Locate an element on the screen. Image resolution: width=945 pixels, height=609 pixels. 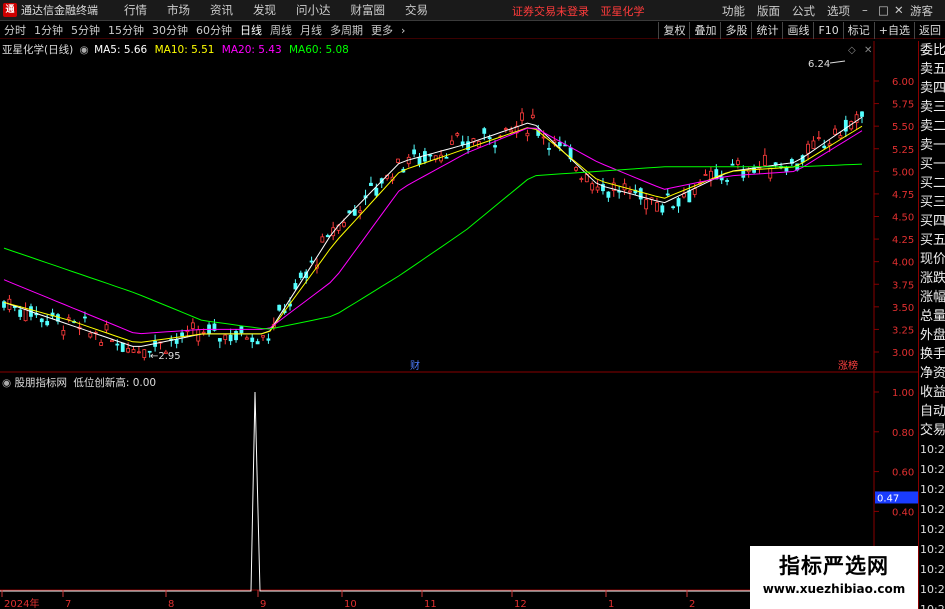
finance-badge: 财 is located at coordinates (415, 365).